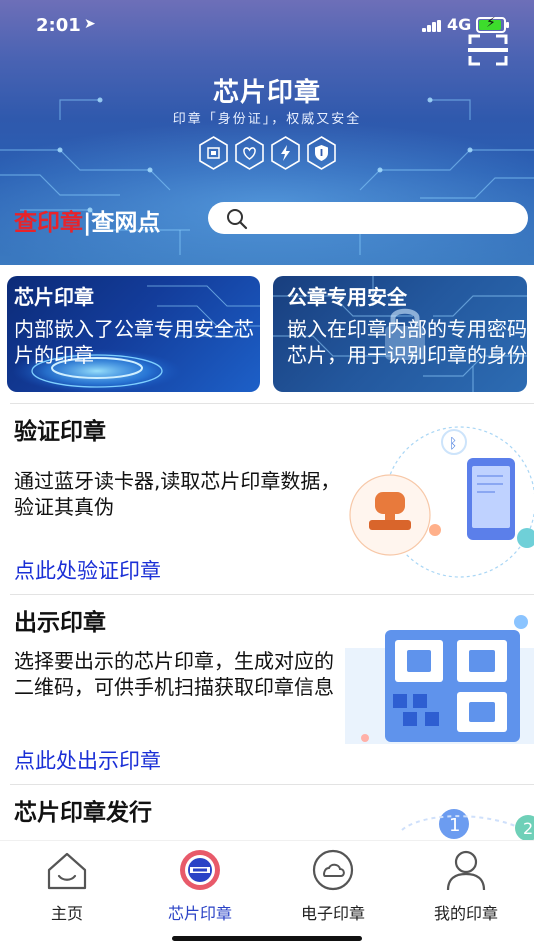  Describe the element at coordinates (87, 760) in the screenshot. I see `show-seal-link: 点此处出示印章` at that location.